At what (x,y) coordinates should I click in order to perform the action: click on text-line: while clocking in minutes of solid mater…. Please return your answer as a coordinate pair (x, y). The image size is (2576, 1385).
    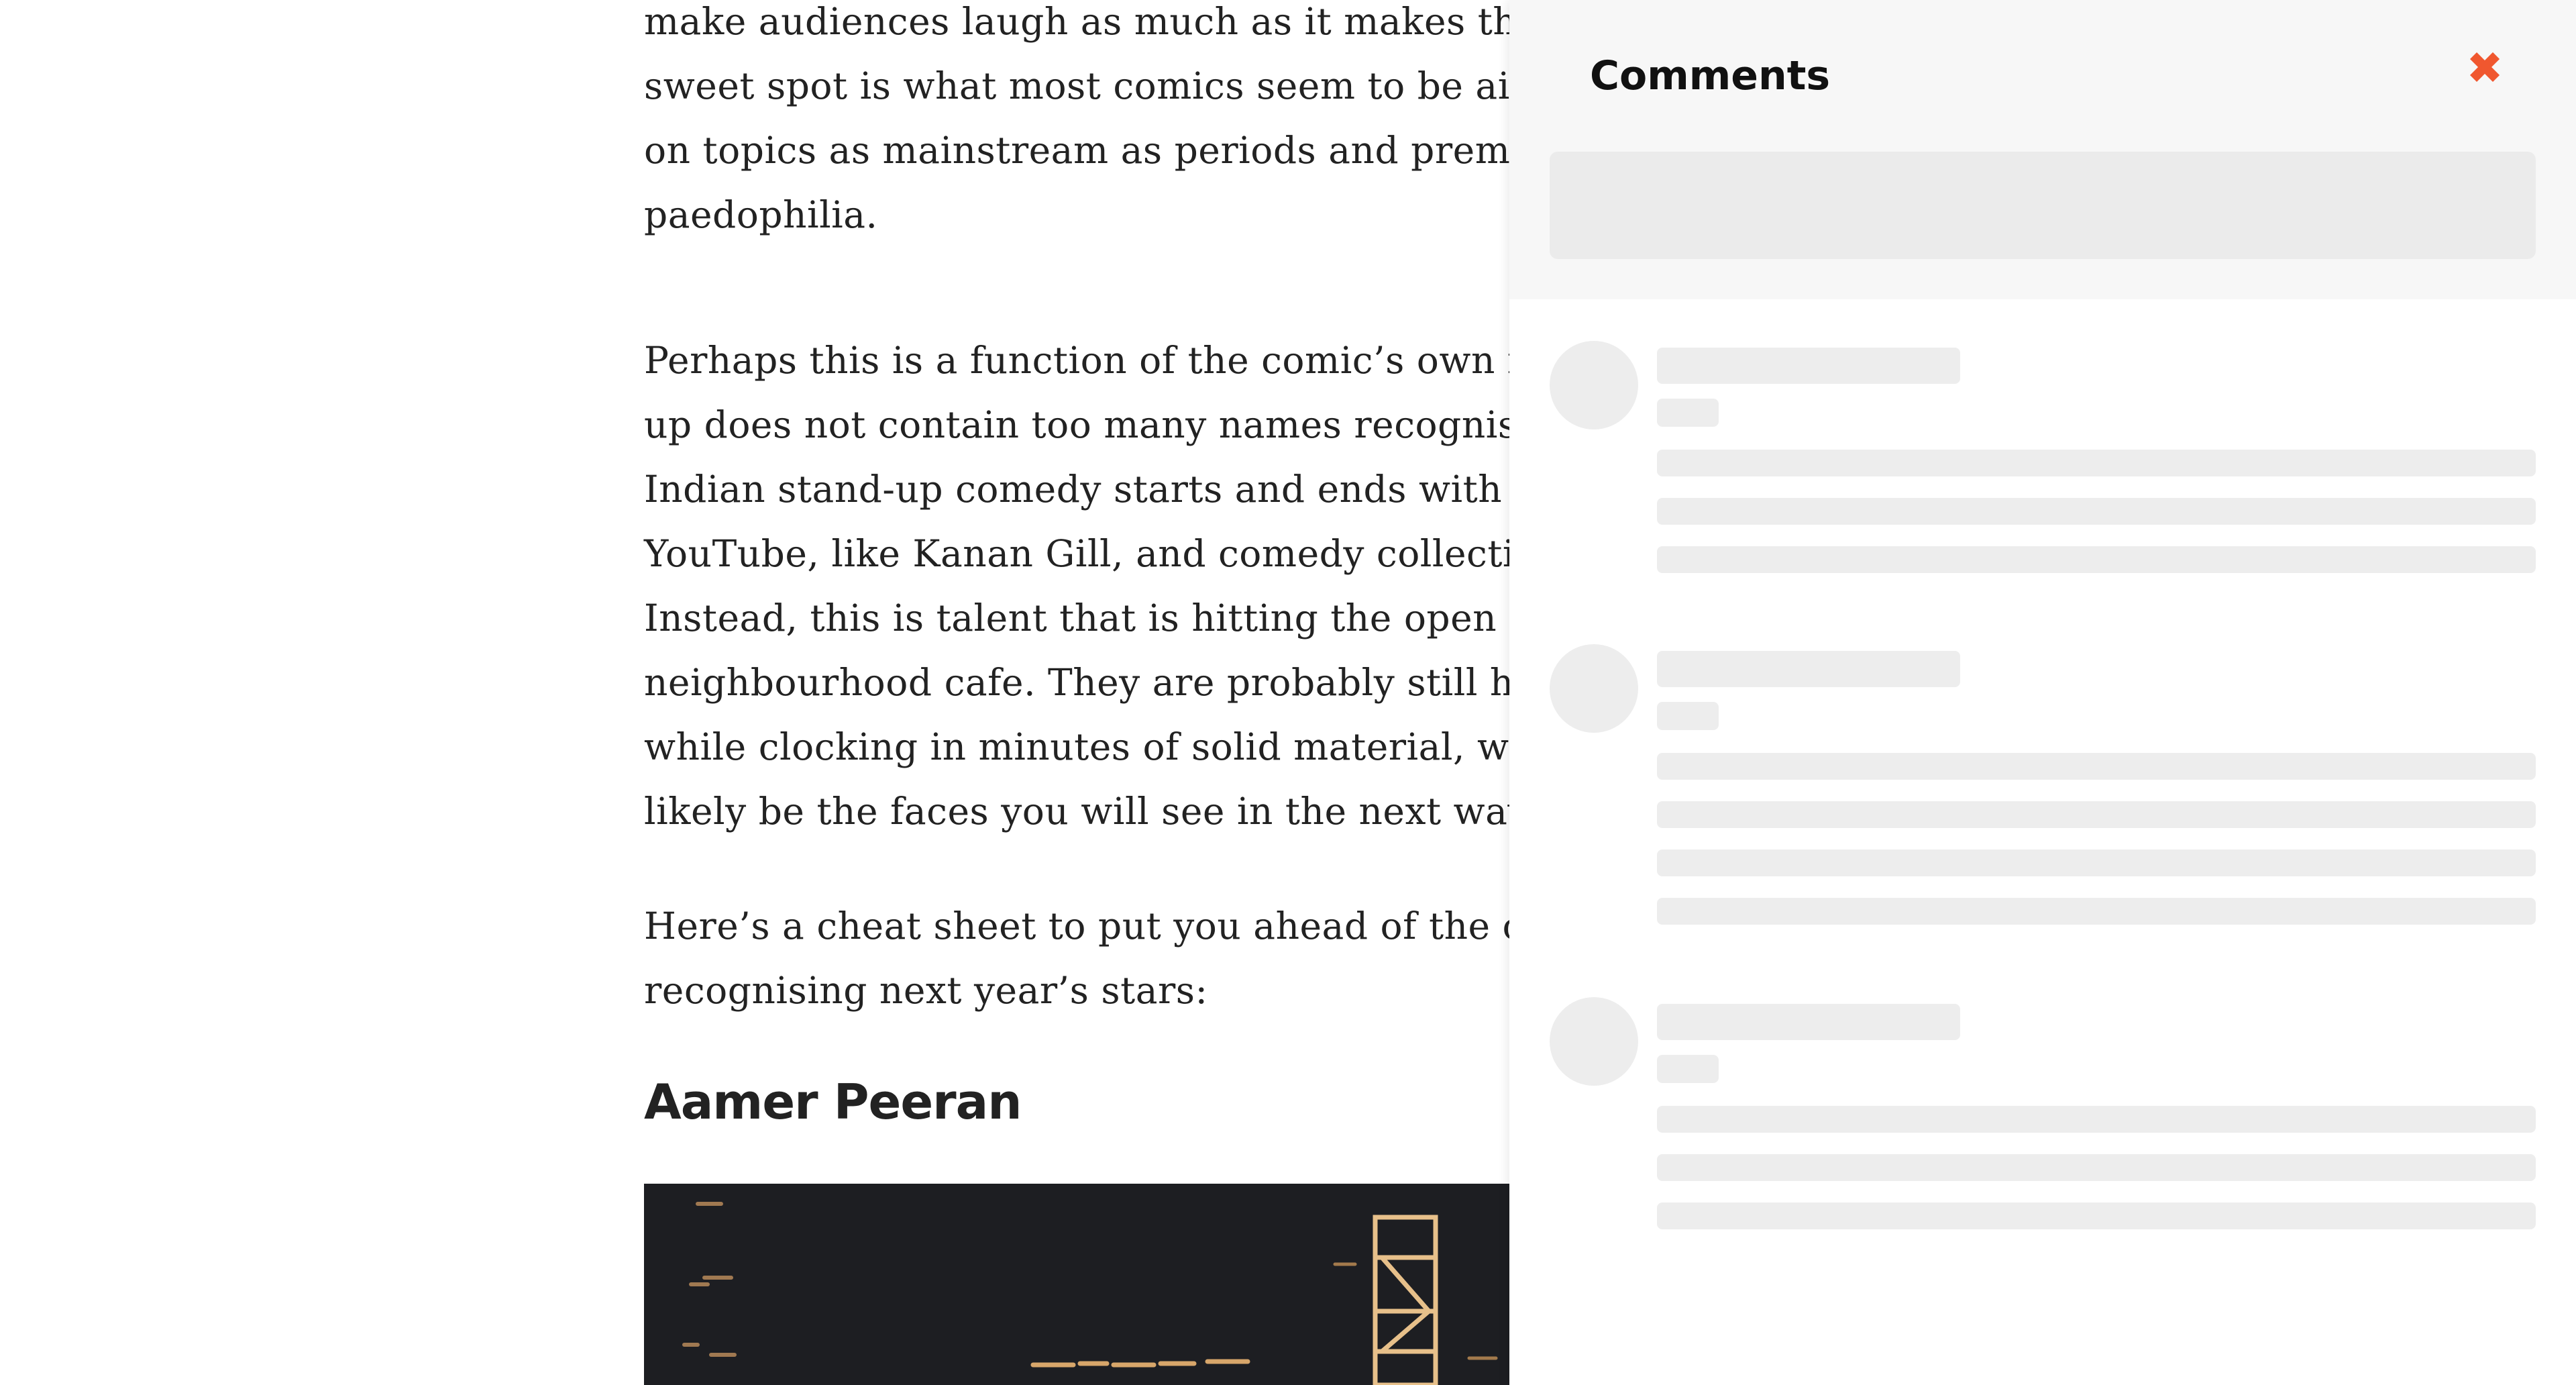
    Looking at the image, I should click on (1127, 746).